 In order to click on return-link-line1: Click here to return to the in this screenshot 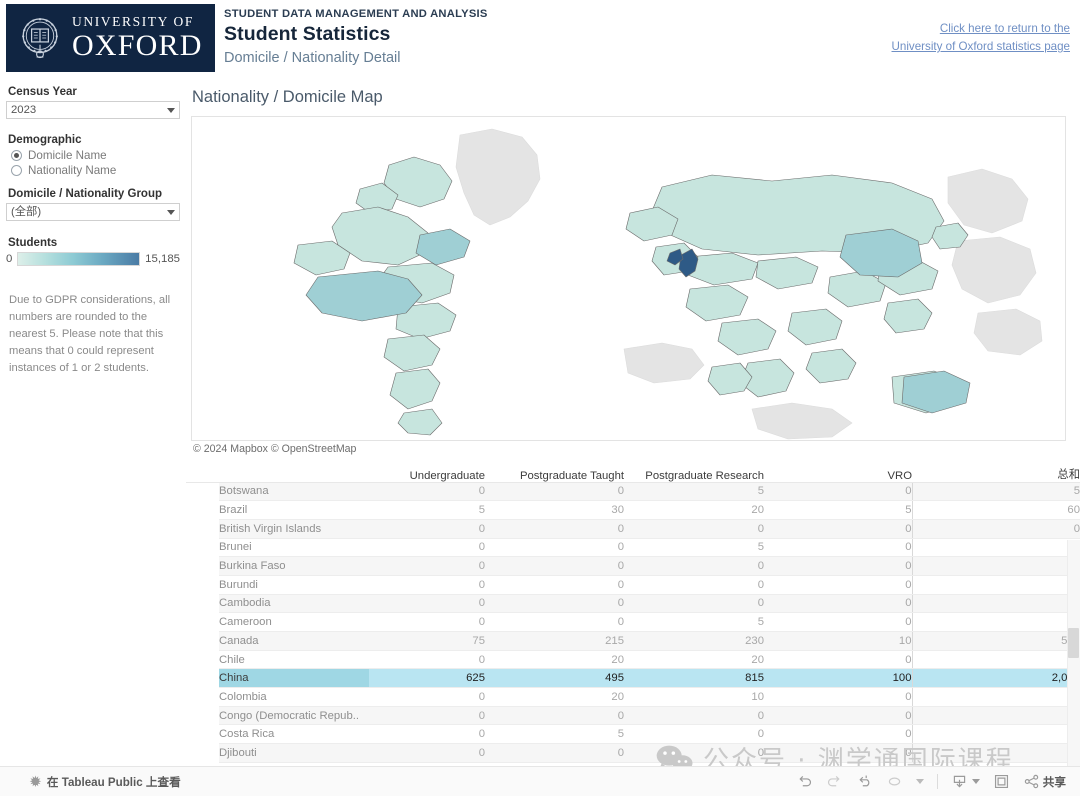, I will do `click(955, 29)`.